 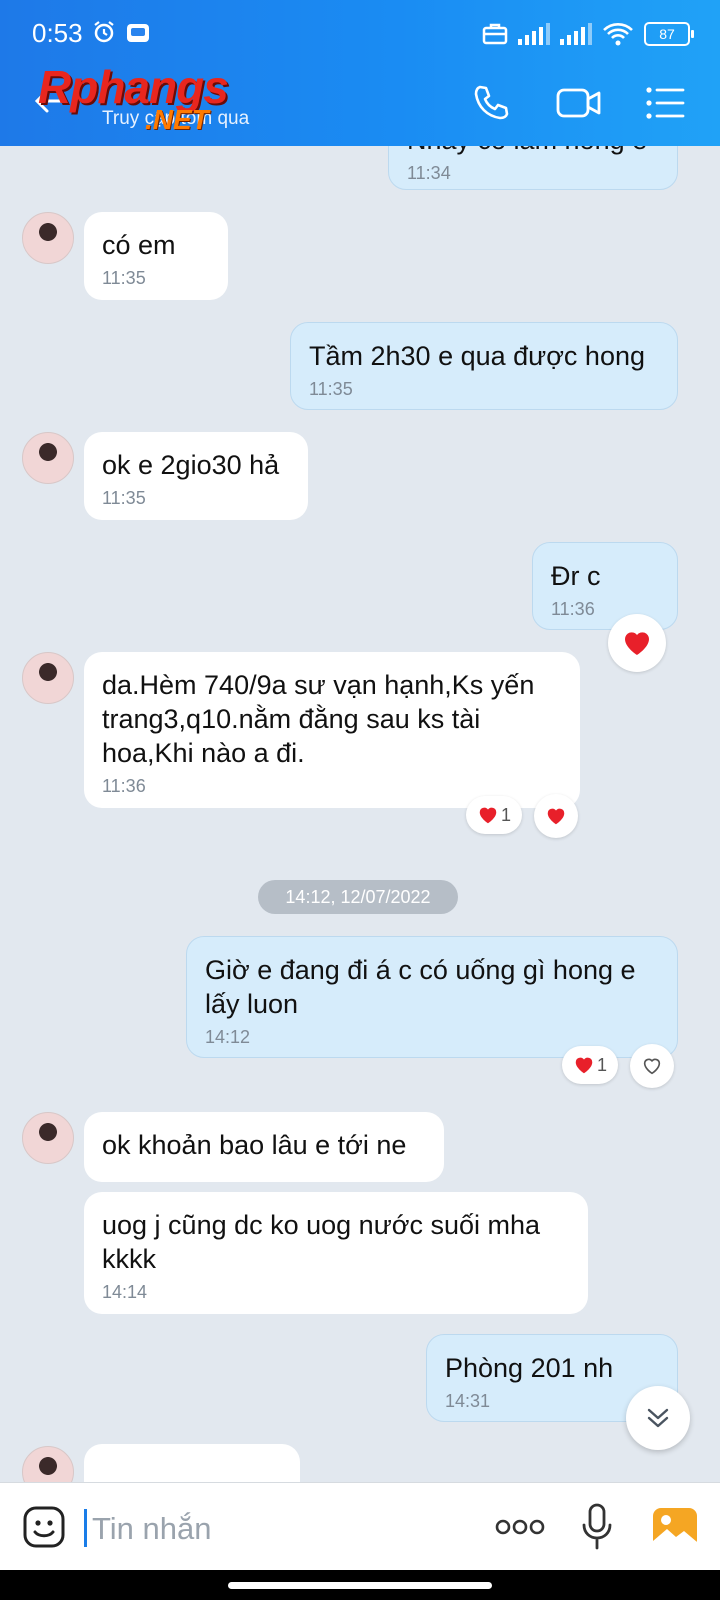 What do you see at coordinates (44, 1527) in the screenshot?
I see `sticker-icon` at bounding box center [44, 1527].